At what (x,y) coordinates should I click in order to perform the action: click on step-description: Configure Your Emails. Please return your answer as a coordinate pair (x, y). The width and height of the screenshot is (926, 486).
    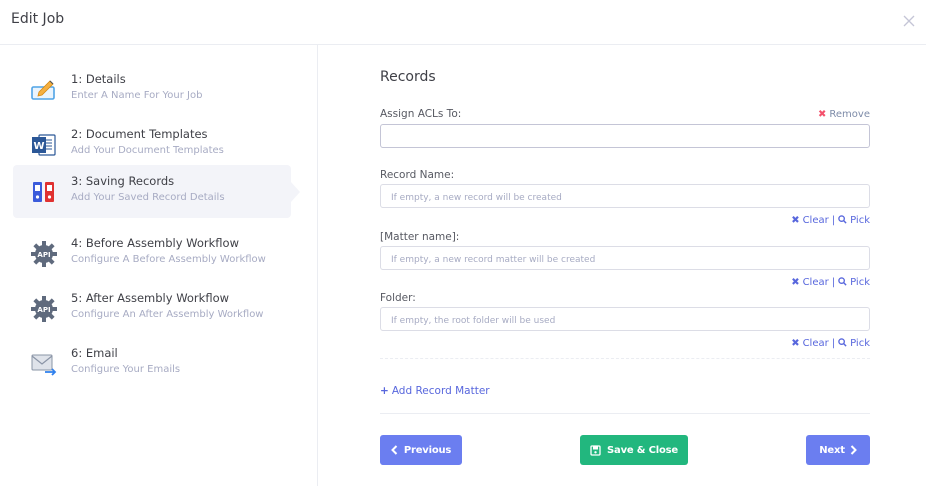
    Looking at the image, I should click on (126, 369).